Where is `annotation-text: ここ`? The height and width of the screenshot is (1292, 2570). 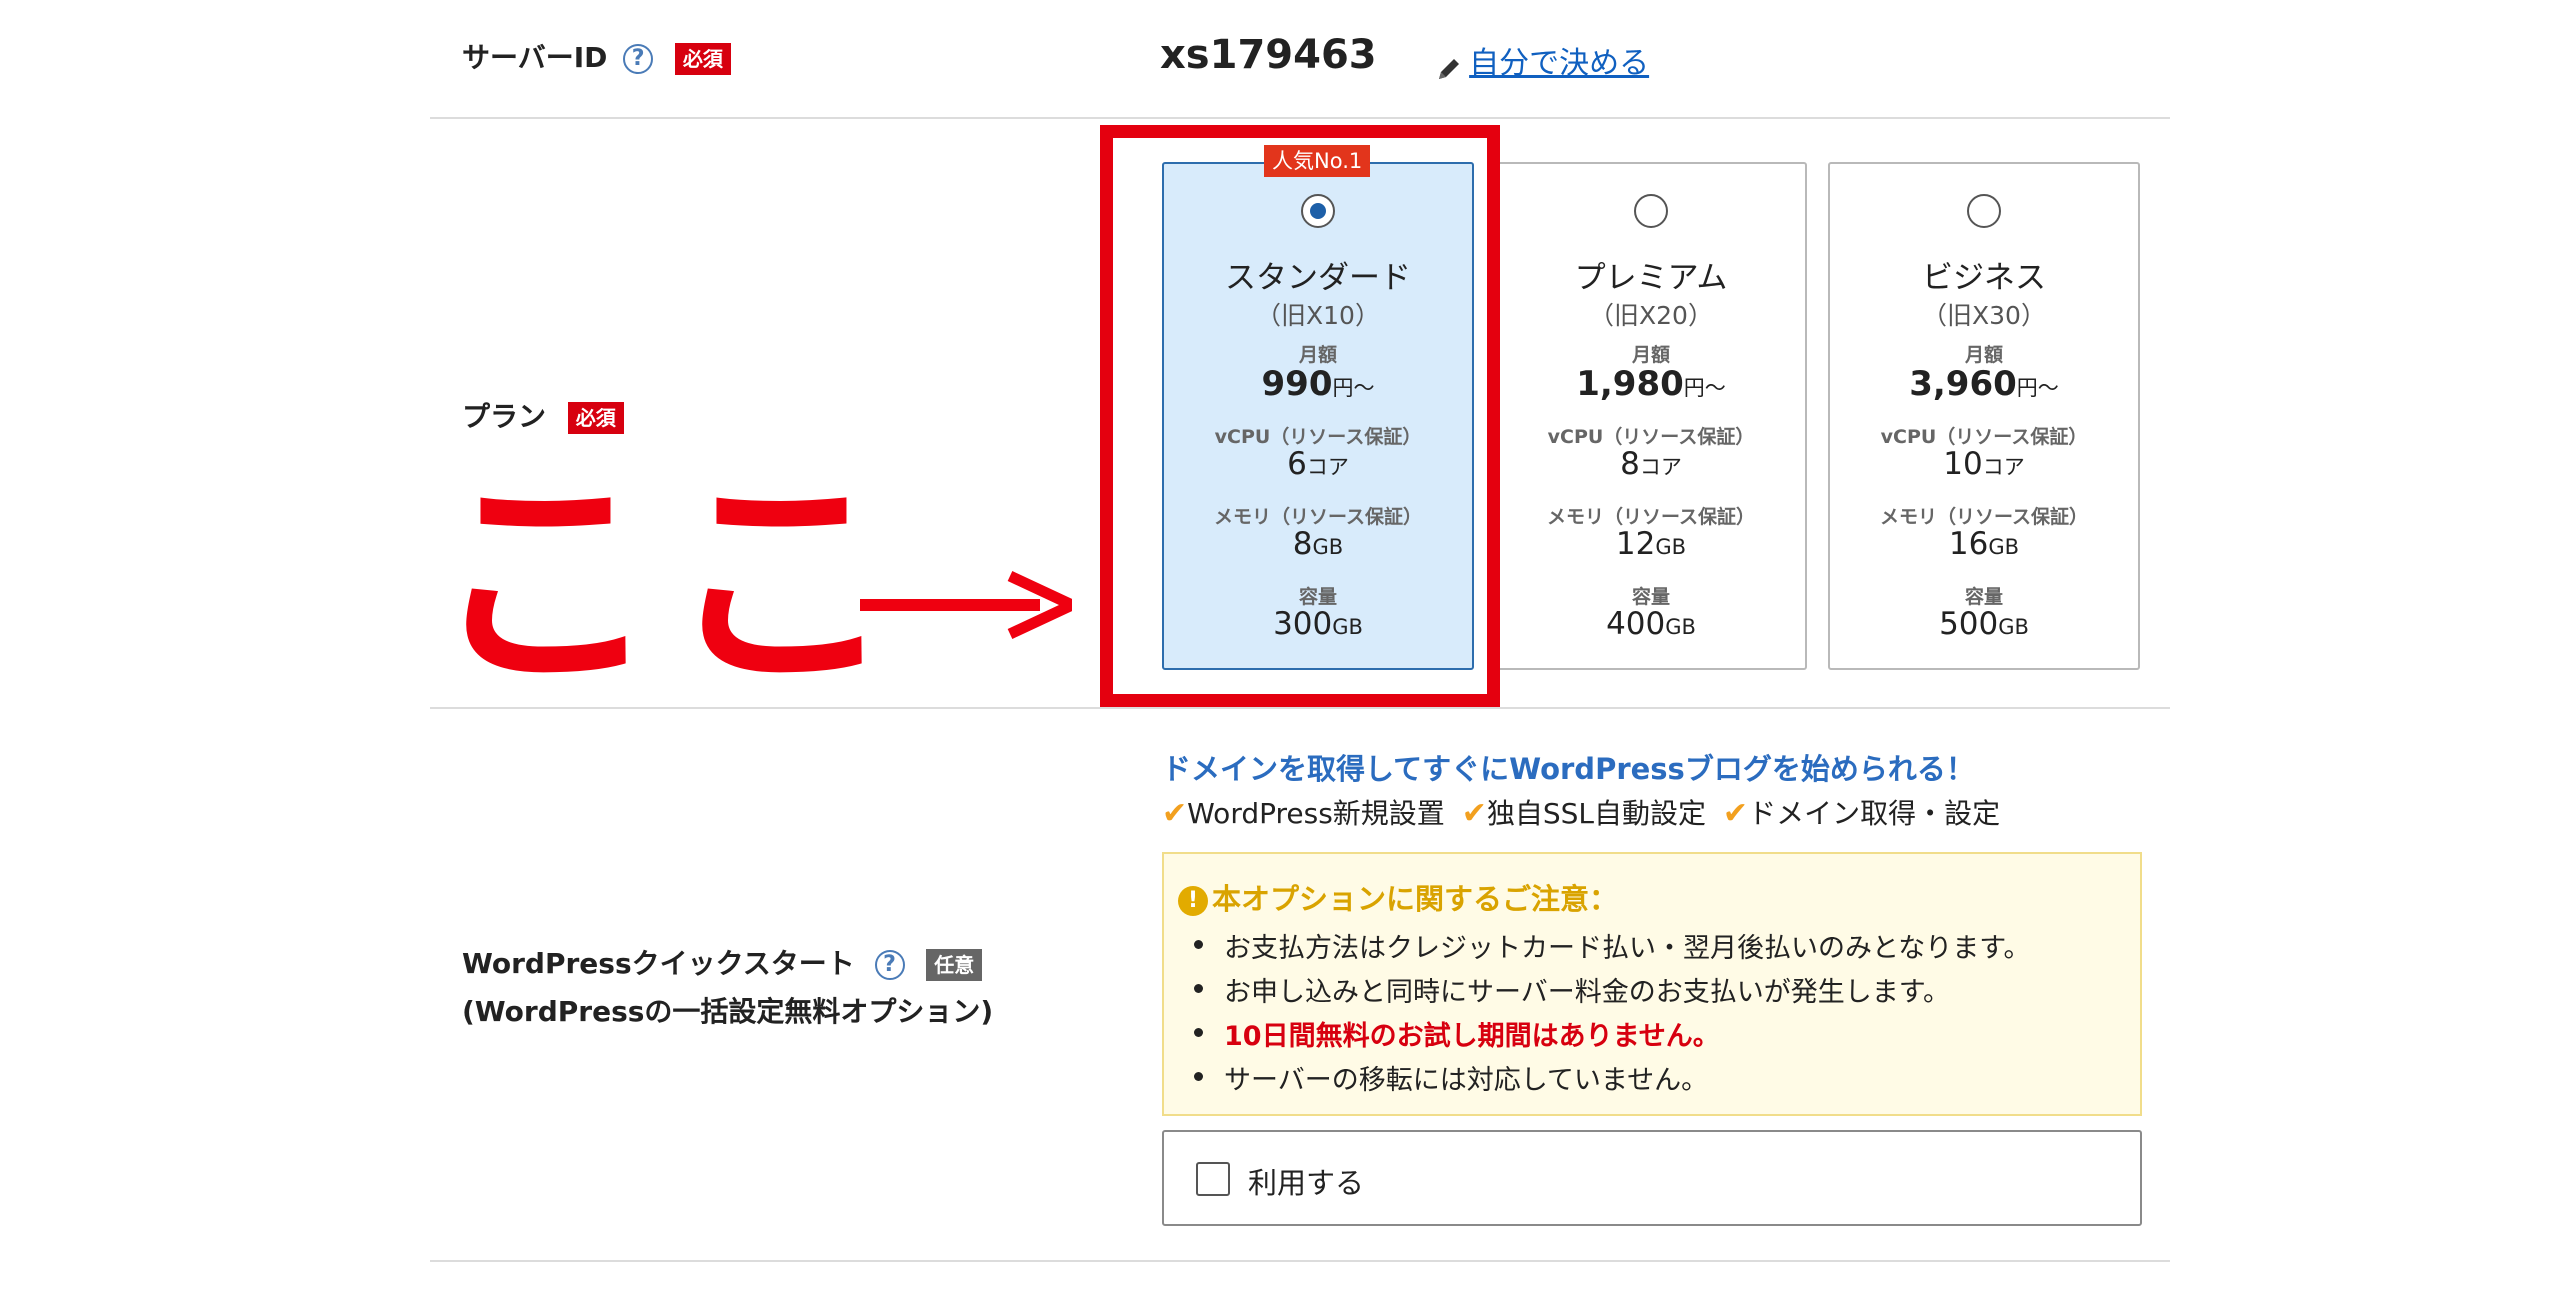
annotation-text: ここ is located at coordinates (666, 584).